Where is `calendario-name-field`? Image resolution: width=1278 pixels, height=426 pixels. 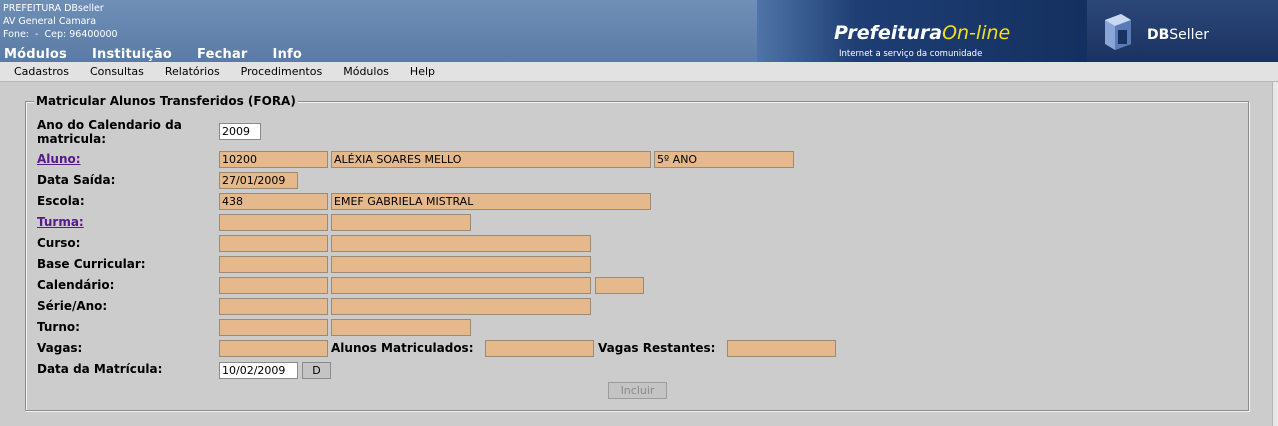 calendario-name-field is located at coordinates (461, 285).